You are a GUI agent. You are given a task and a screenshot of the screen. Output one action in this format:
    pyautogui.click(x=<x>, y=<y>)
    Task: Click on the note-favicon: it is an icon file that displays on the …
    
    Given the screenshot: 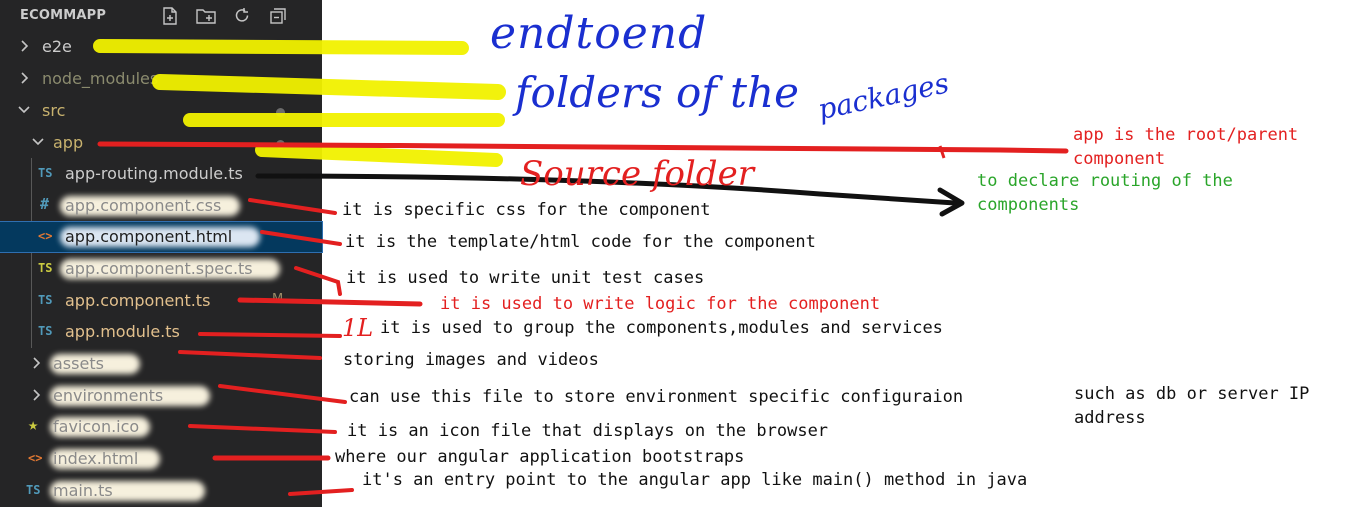 What is the action you would take?
    pyautogui.click(x=588, y=431)
    